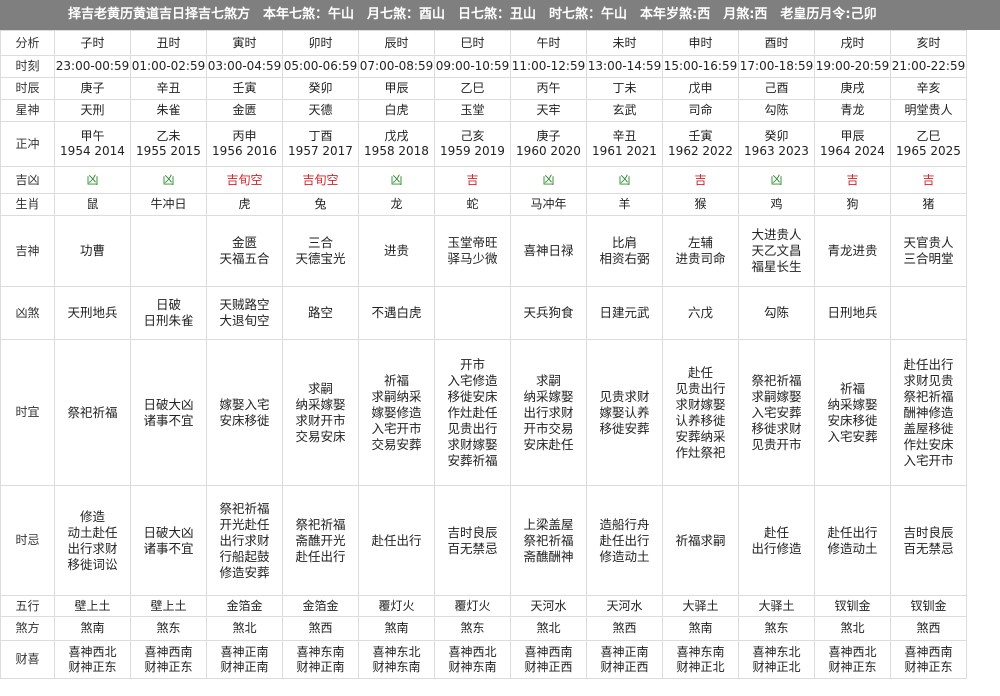  I want to click on cell-text: 金匮 天福五合, so click(244, 250).